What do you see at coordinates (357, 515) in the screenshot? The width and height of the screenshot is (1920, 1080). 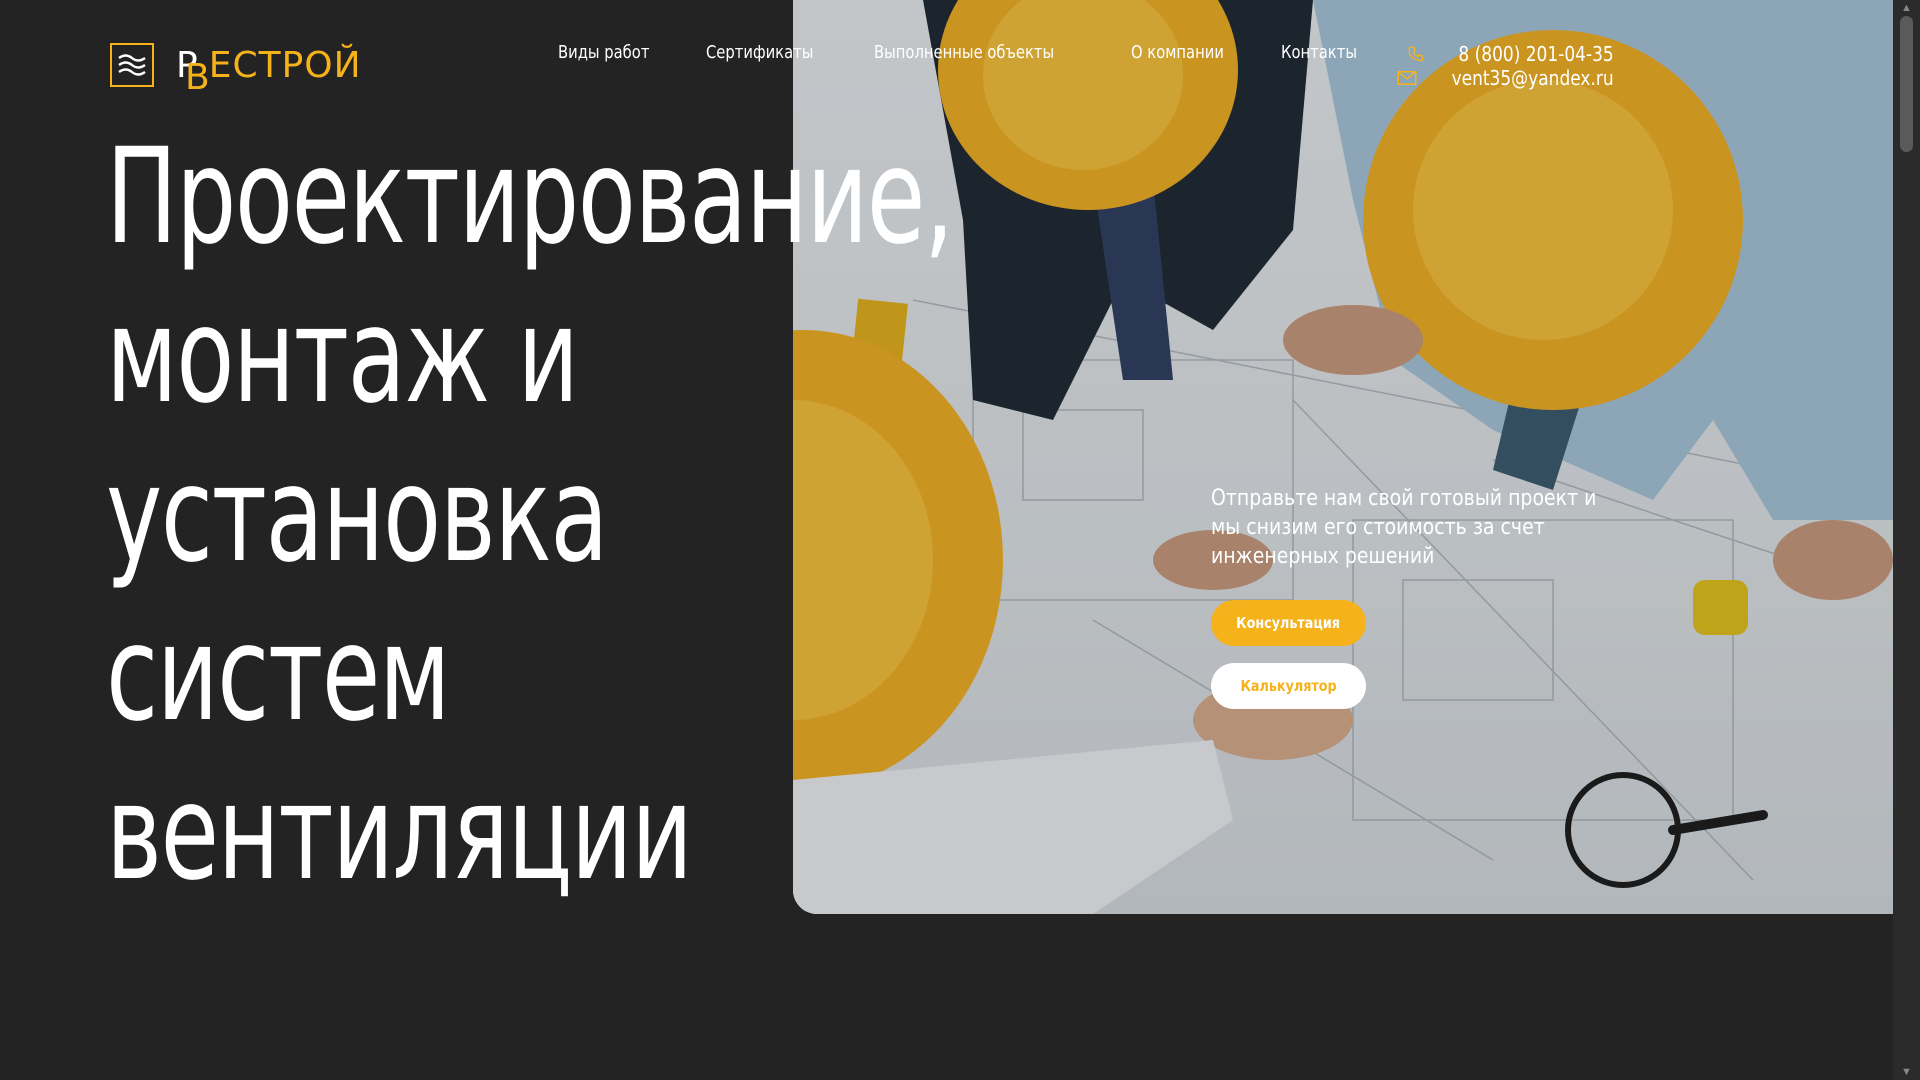 I see `headline-line: установка` at bounding box center [357, 515].